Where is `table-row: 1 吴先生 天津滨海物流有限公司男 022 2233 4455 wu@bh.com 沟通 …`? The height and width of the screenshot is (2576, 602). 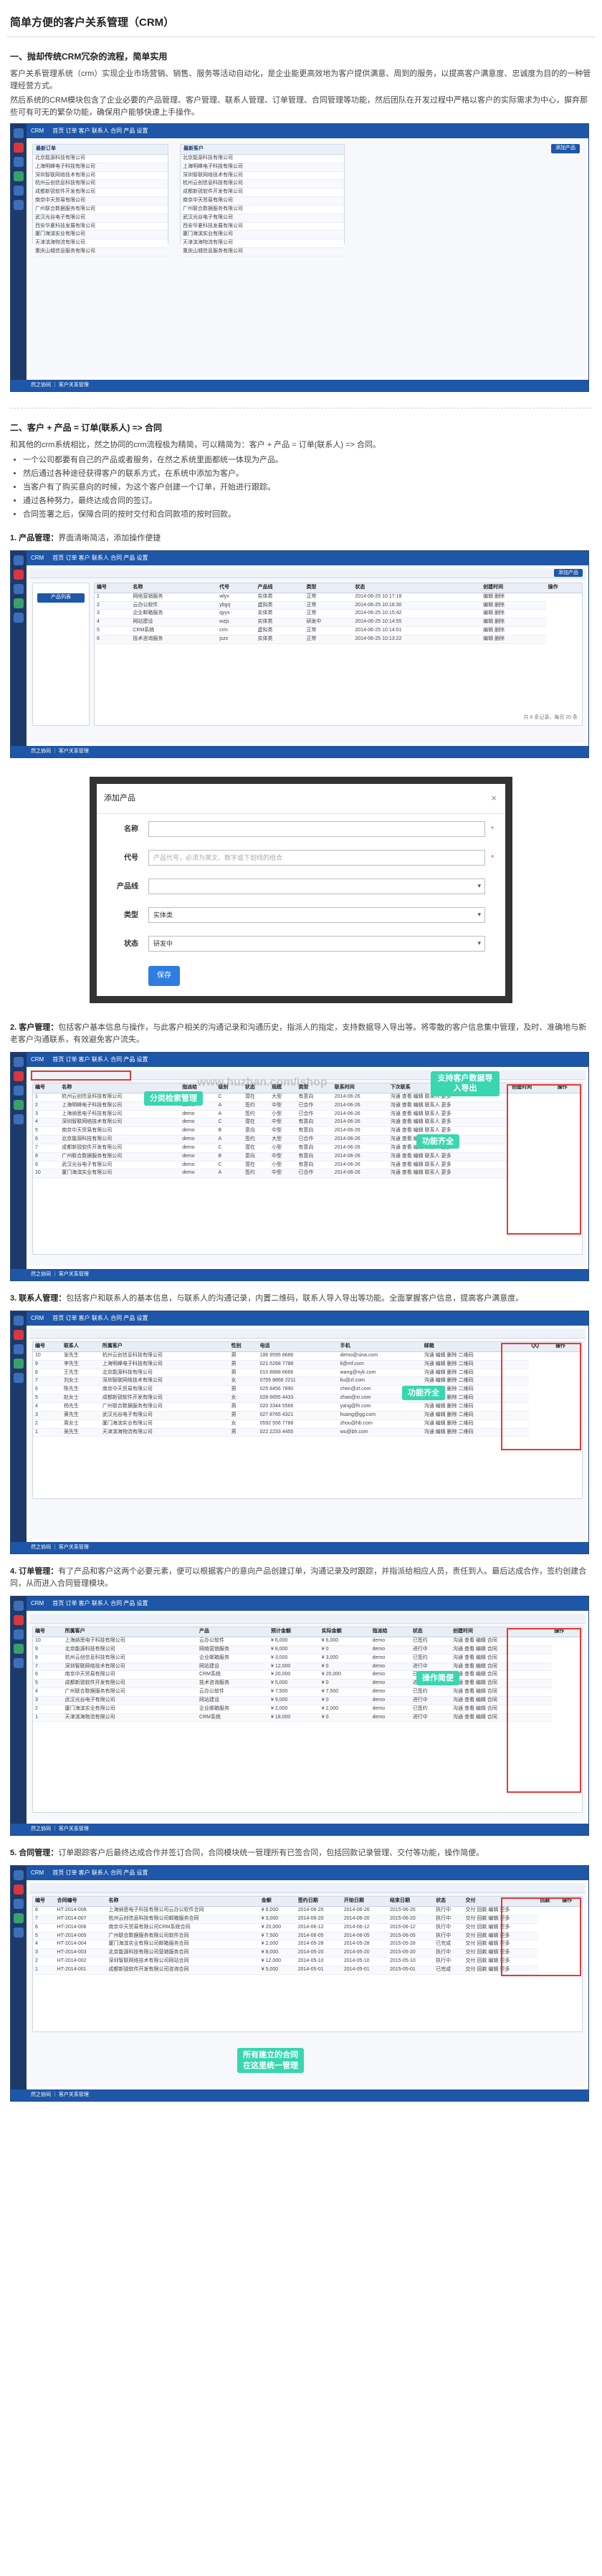 table-row: 1 吴先生 天津滨海物流有限公司男 022 2233 4455 wu@bh.com 沟通 … is located at coordinates (307, 1432).